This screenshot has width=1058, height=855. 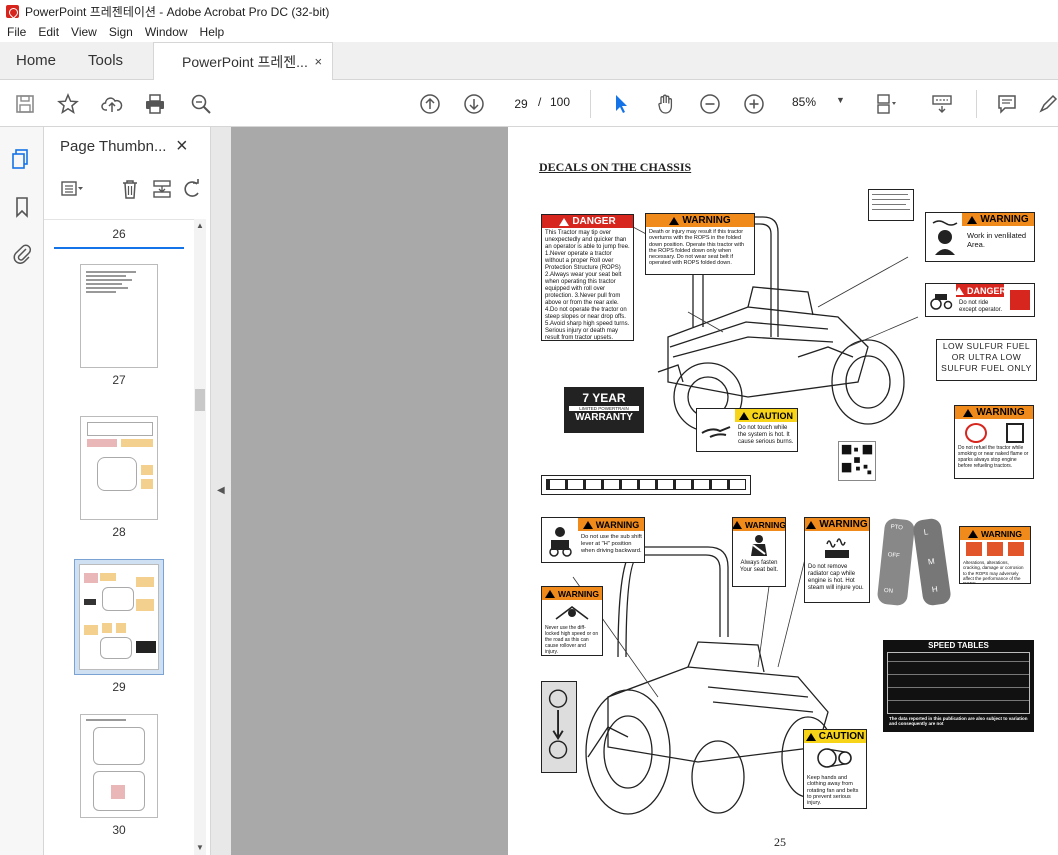 What do you see at coordinates (119, 248) in the screenshot?
I see `thumbnail-selection-line` at bounding box center [119, 248].